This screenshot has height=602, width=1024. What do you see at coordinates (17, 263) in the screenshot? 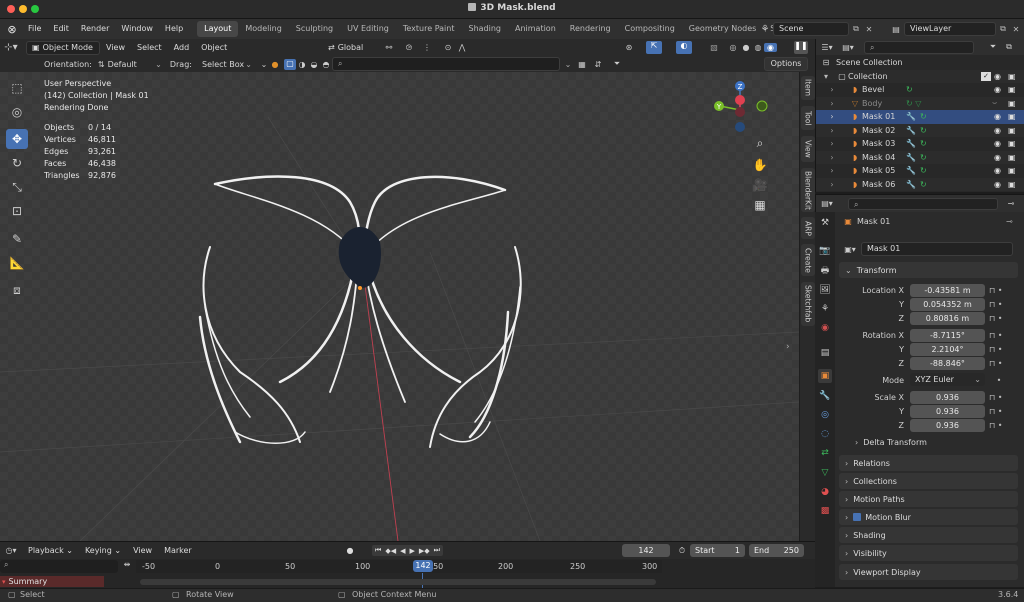
I see `measure-tool: 📐` at bounding box center [17, 263].